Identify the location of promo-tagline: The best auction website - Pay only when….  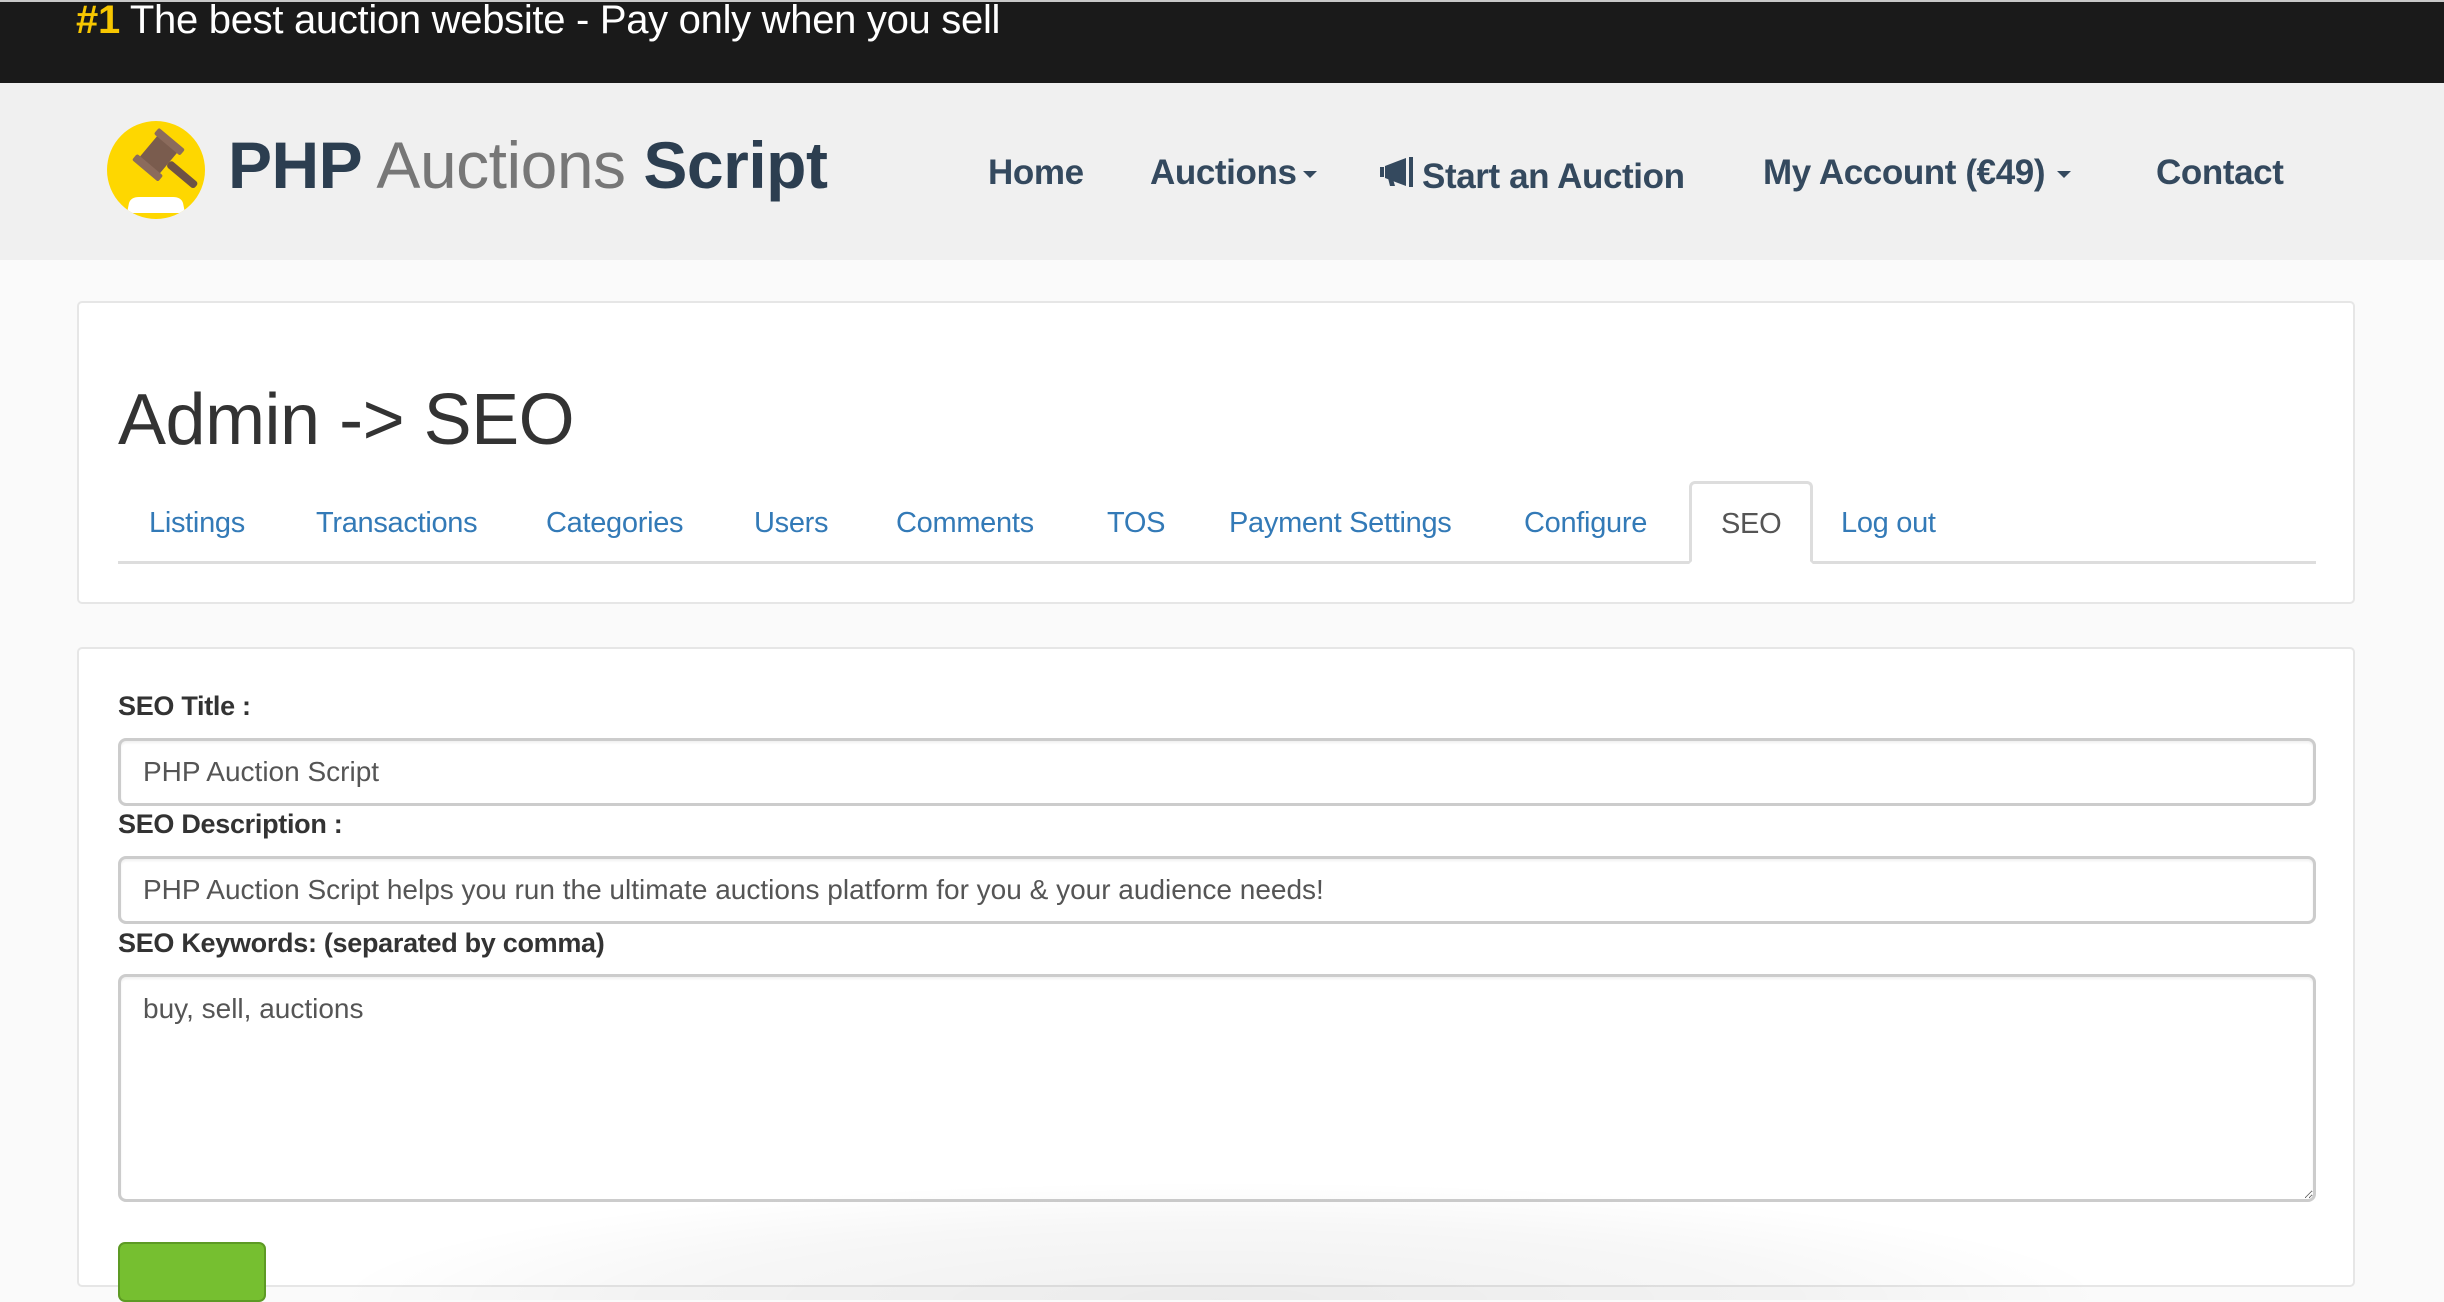
(565, 21).